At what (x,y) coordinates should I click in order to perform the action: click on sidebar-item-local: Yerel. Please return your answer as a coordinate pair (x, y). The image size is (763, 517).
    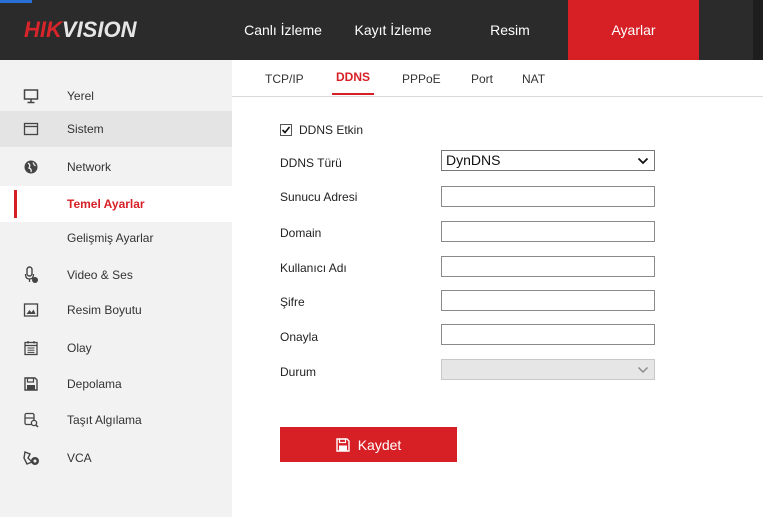
    Looking at the image, I should click on (116, 96).